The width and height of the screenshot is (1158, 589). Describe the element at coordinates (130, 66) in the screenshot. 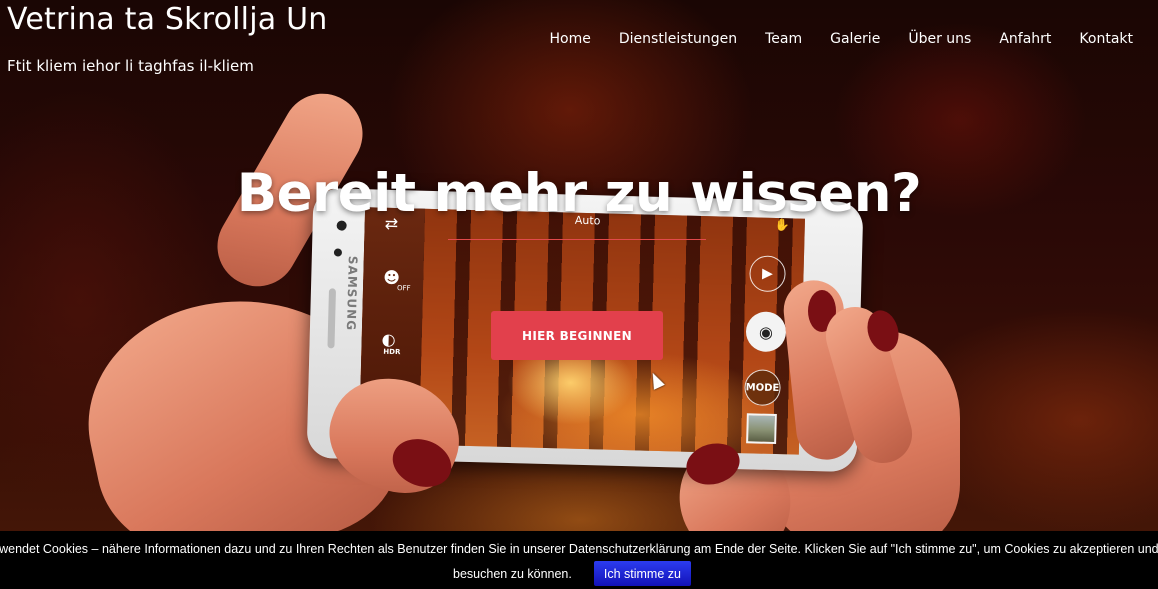

I see `site-tagline: Ftit kliem iehor li taghfas il-kliem` at that location.